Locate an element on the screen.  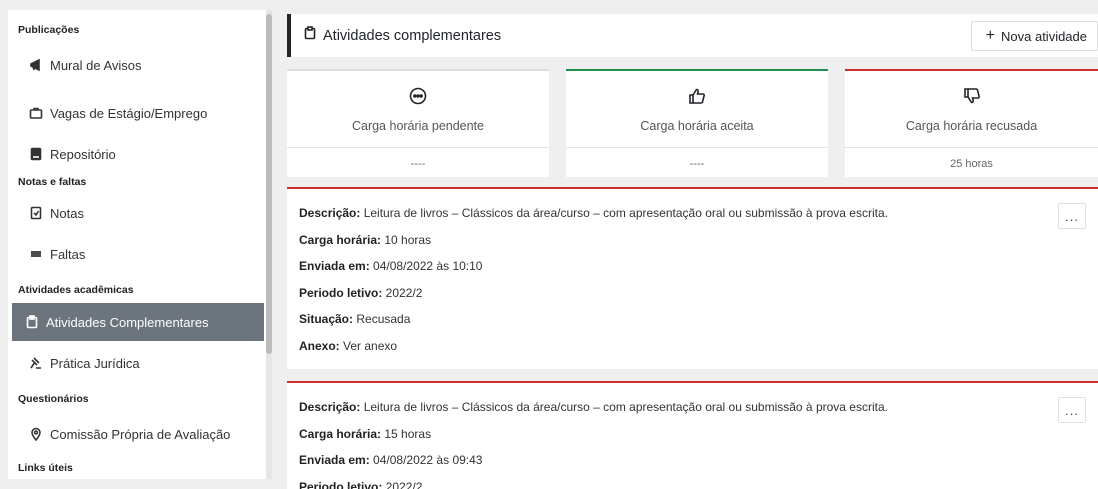
sidebar-item-label: Comissão Própria de Avaliação is located at coordinates (140, 434).